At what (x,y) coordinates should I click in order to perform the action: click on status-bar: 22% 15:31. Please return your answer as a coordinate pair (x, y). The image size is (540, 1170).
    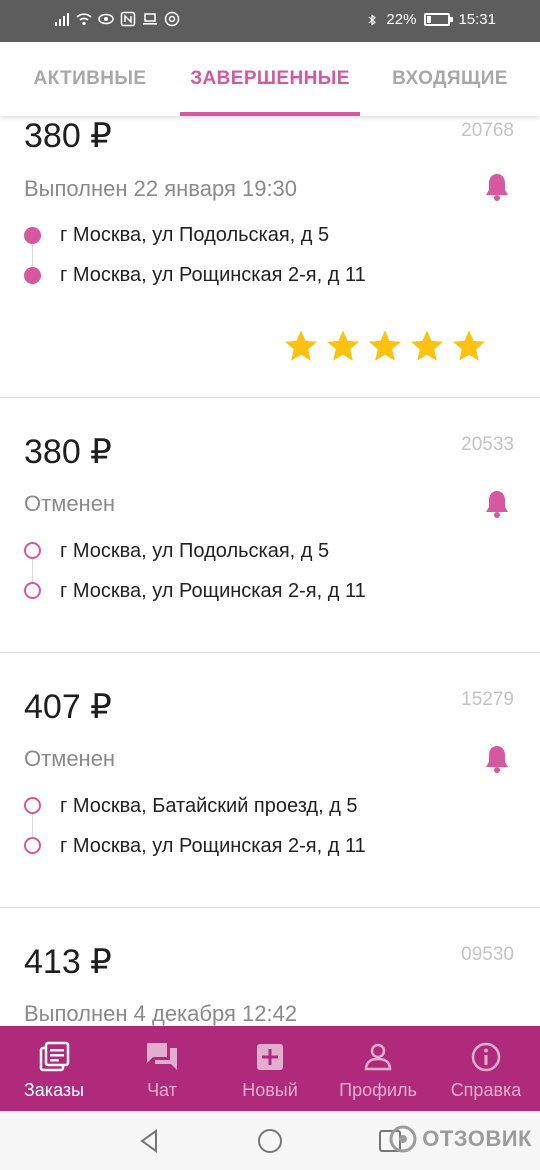
    Looking at the image, I should click on (270, 21).